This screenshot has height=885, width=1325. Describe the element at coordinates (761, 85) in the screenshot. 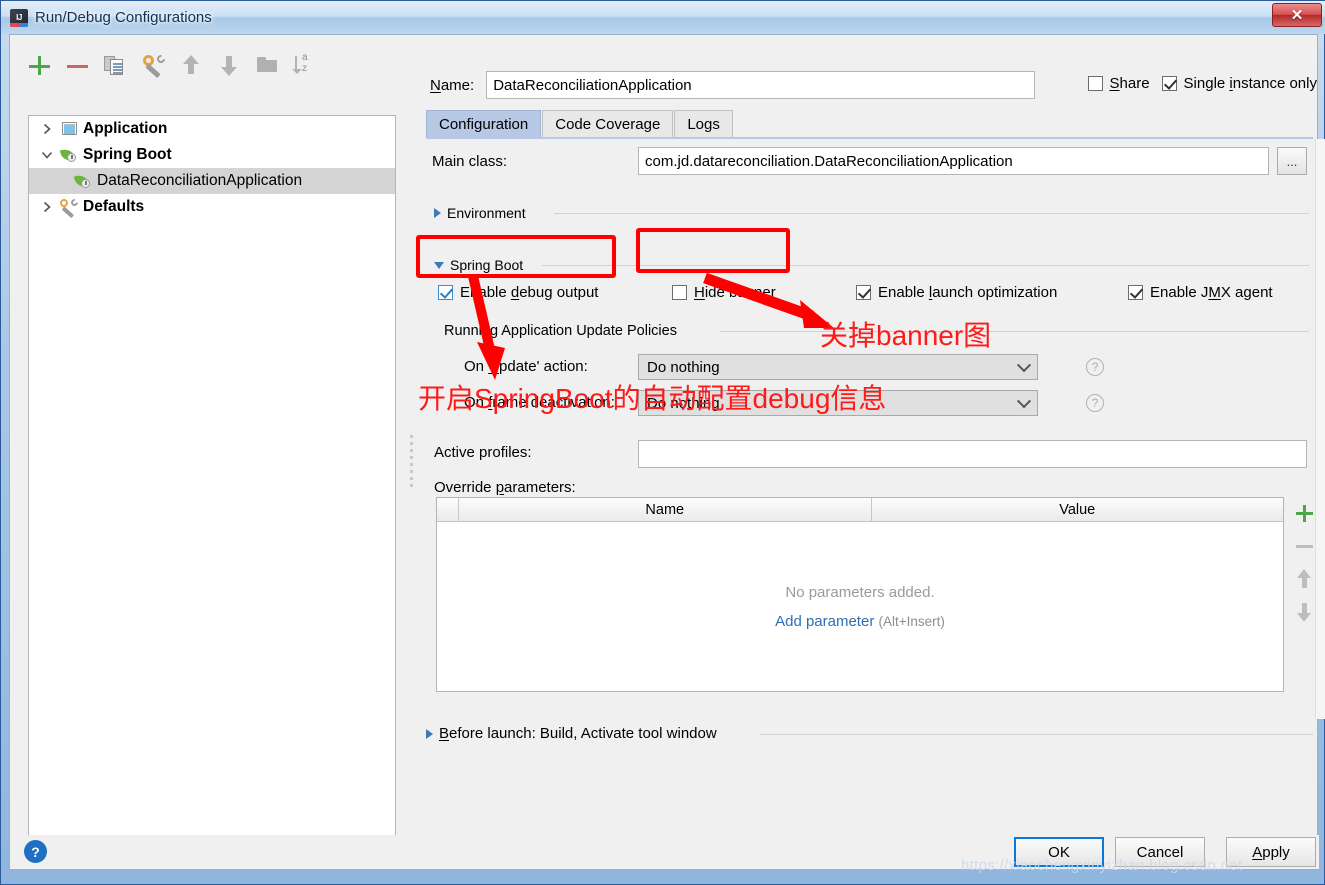

I see `name-input` at that location.